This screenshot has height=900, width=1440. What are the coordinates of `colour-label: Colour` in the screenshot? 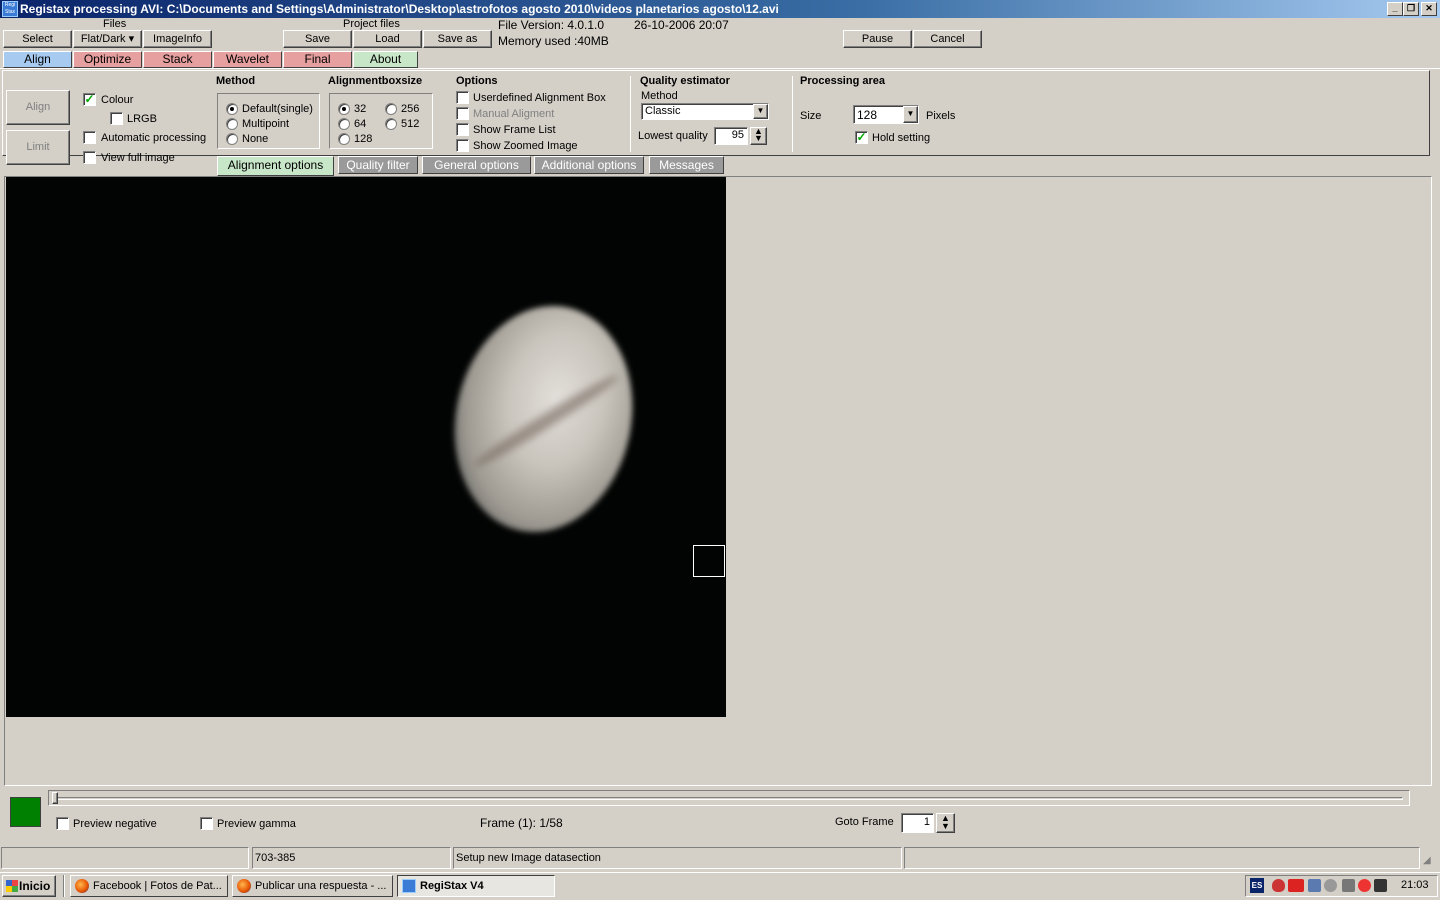 It's located at (117, 100).